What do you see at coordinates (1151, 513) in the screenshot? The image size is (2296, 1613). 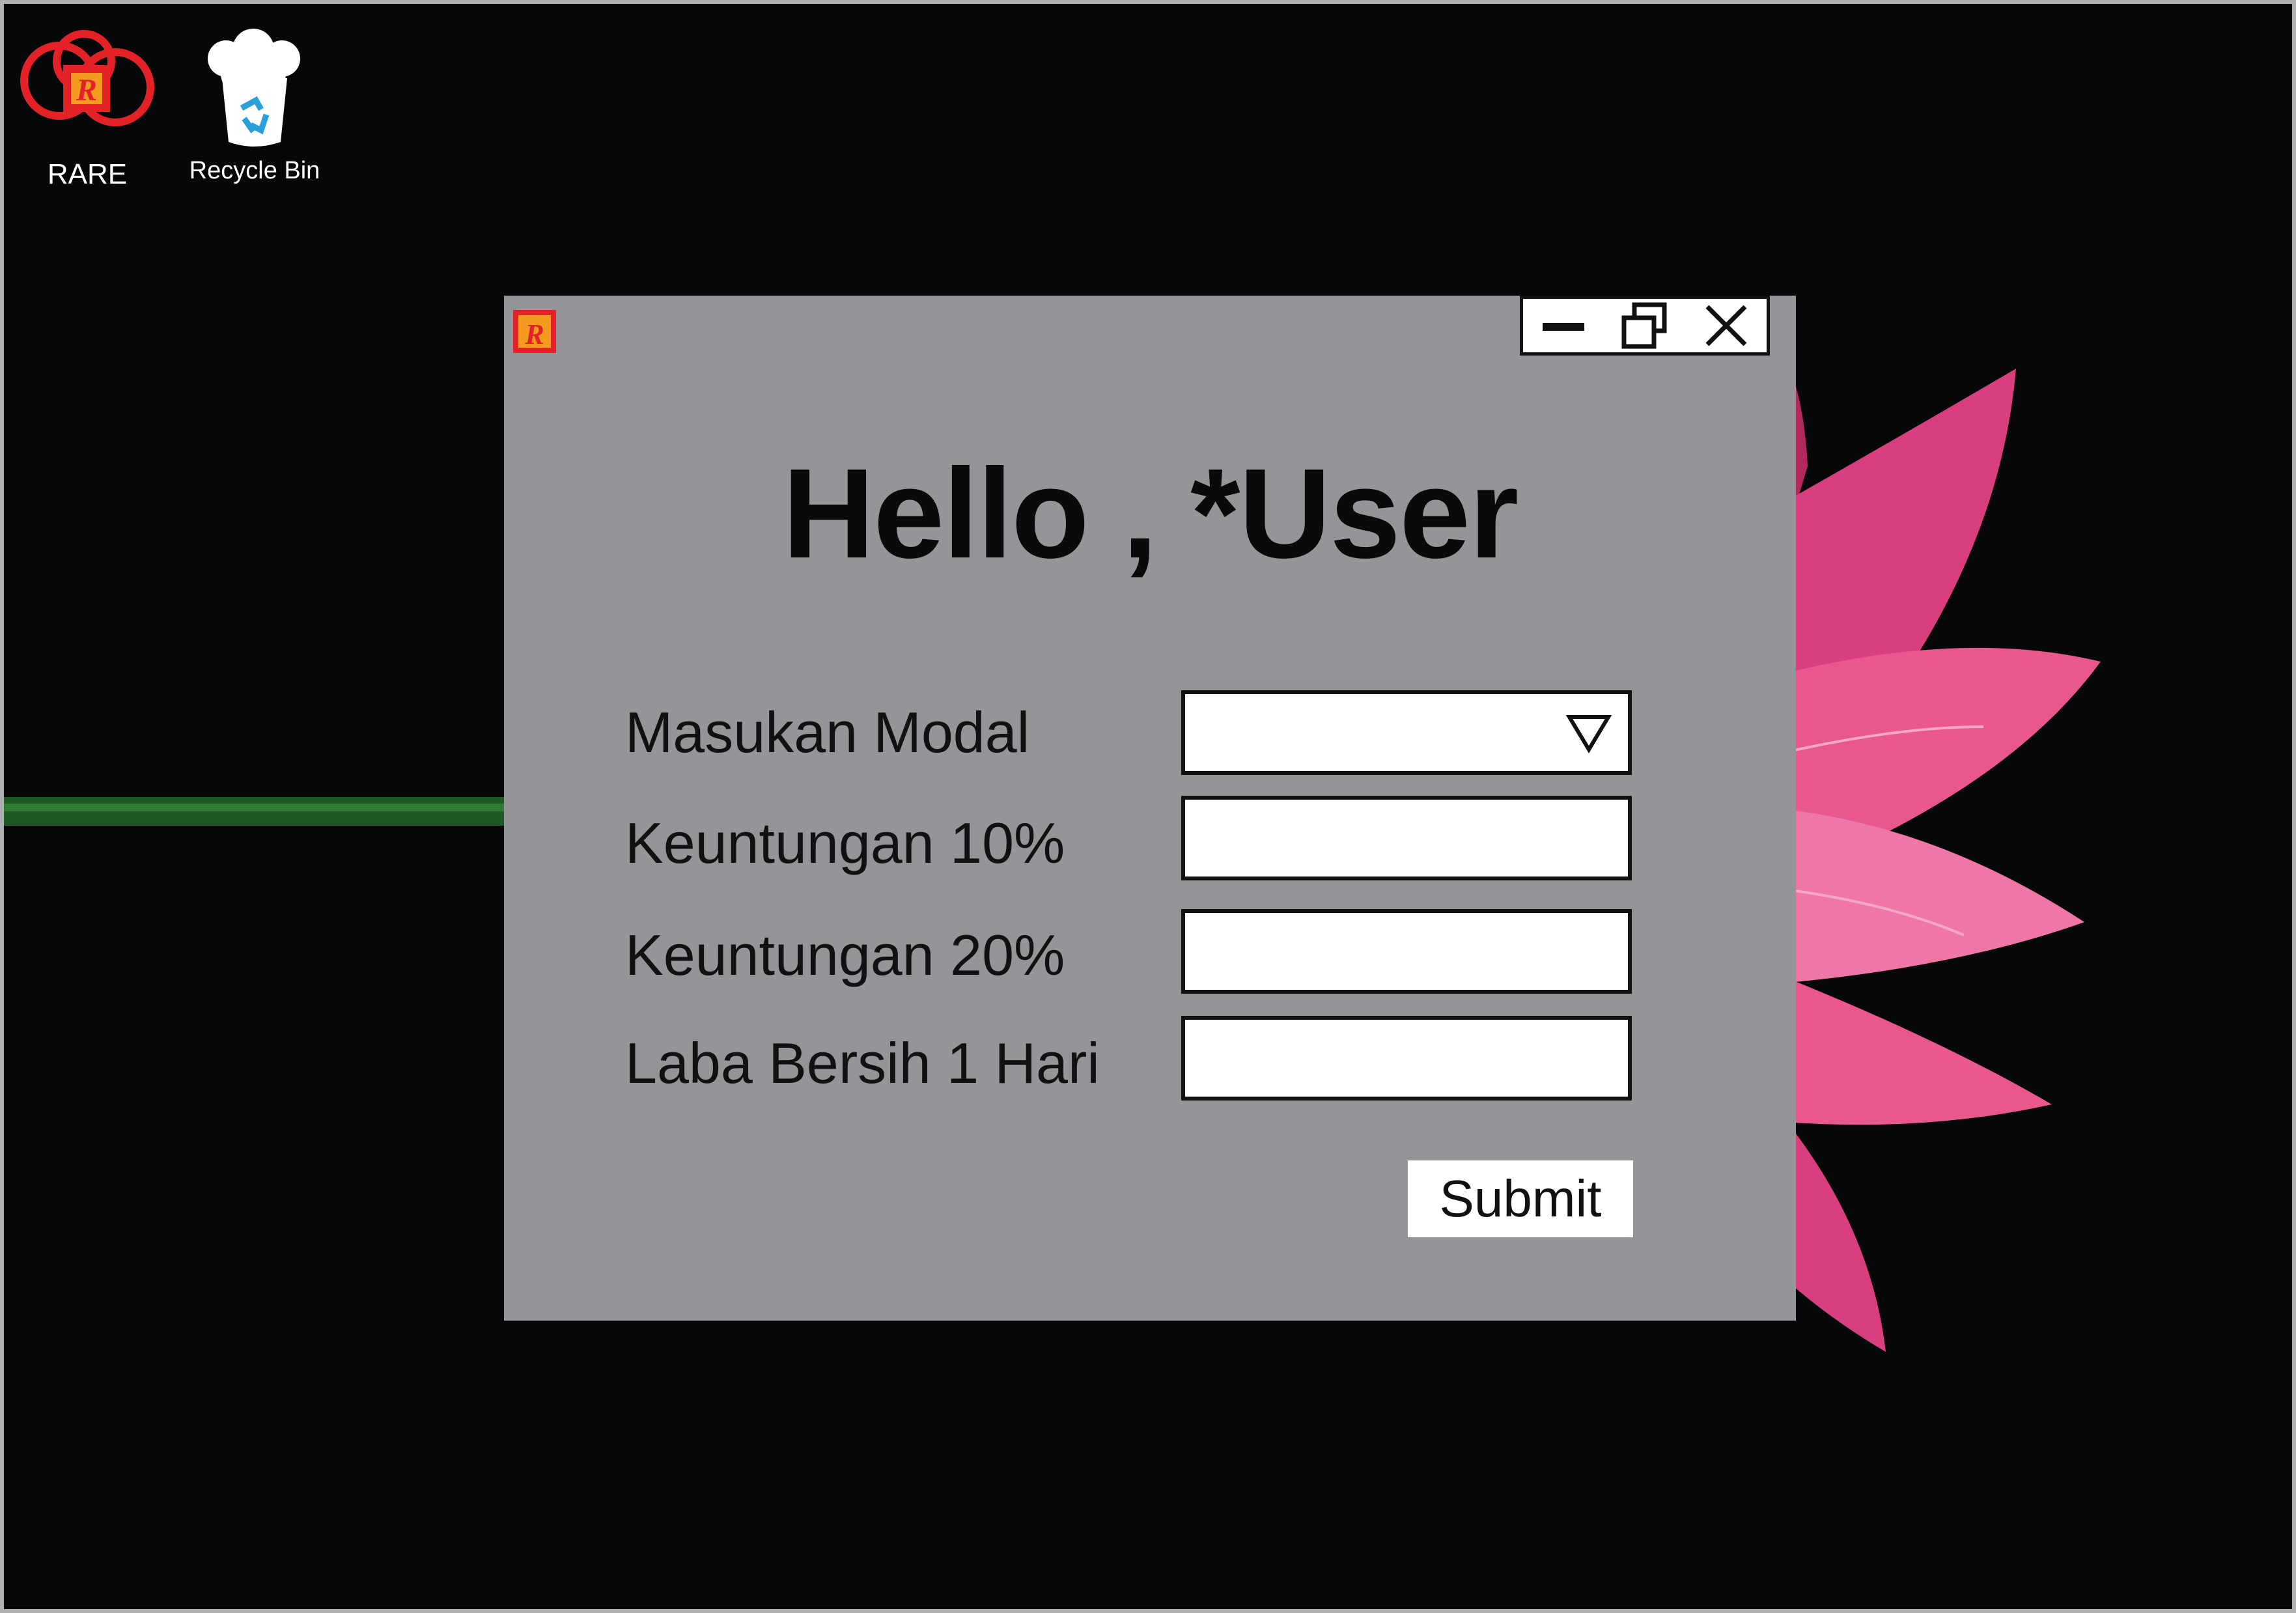 I see `greeting-title: Hello , *User` at bounding box center [1151, 513].